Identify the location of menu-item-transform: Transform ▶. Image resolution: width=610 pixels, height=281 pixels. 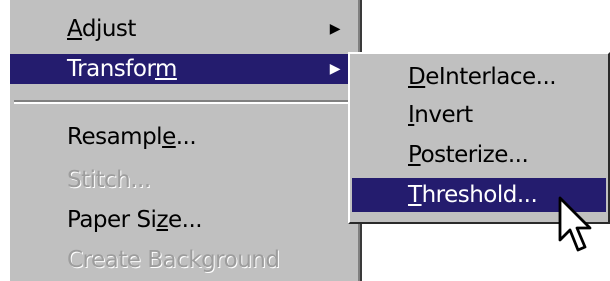
(184, 69).